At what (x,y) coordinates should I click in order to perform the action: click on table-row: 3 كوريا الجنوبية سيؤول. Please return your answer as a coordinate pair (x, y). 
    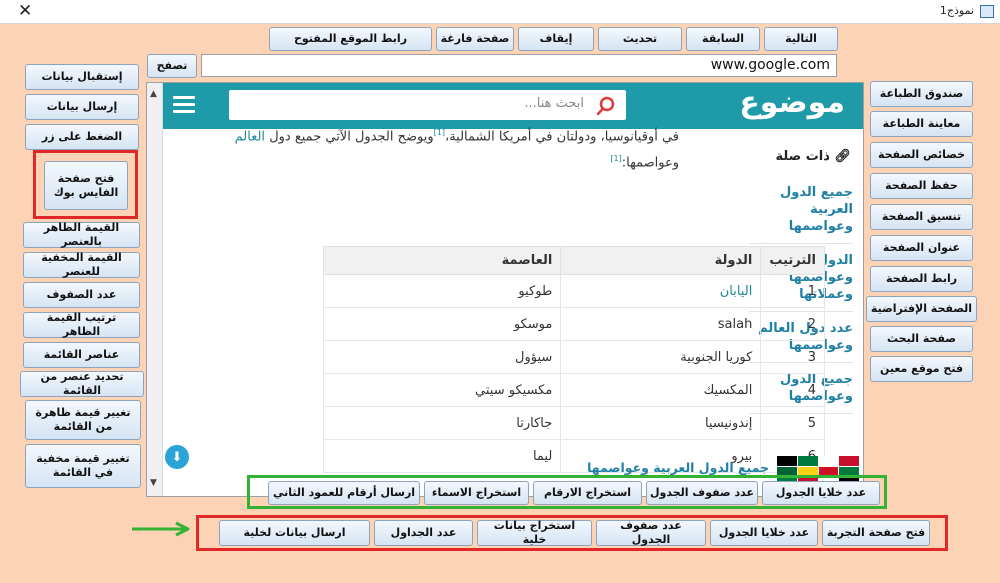
    Looking at the image, I should click on (573, 357).